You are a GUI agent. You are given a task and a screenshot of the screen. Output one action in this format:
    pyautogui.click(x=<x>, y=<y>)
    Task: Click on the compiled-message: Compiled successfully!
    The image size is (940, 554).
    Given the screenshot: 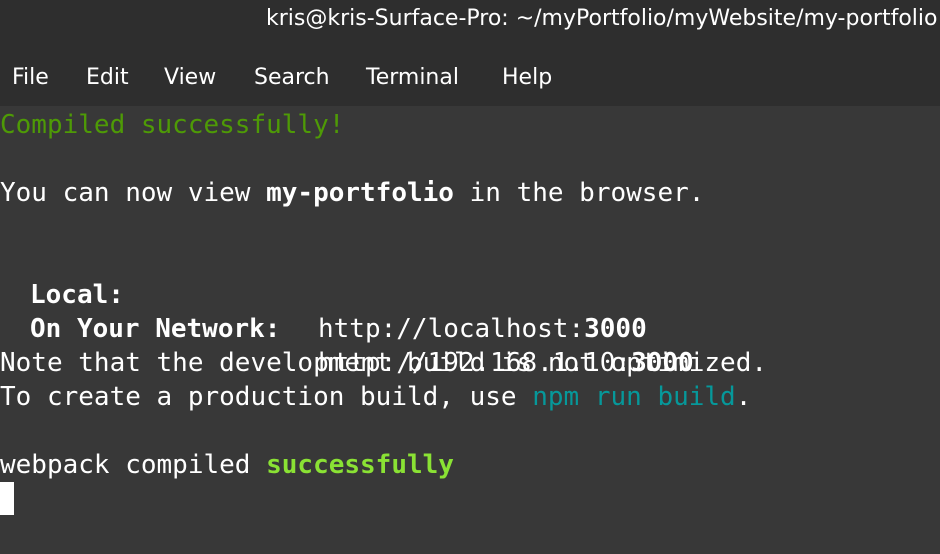 What is the action you would take?
    pyautogui.click(x=172, y=125)
    